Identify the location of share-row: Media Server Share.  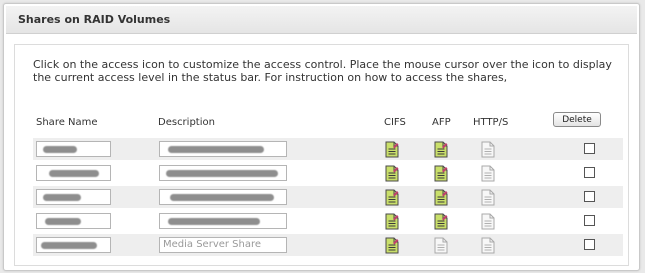
(328, 245).